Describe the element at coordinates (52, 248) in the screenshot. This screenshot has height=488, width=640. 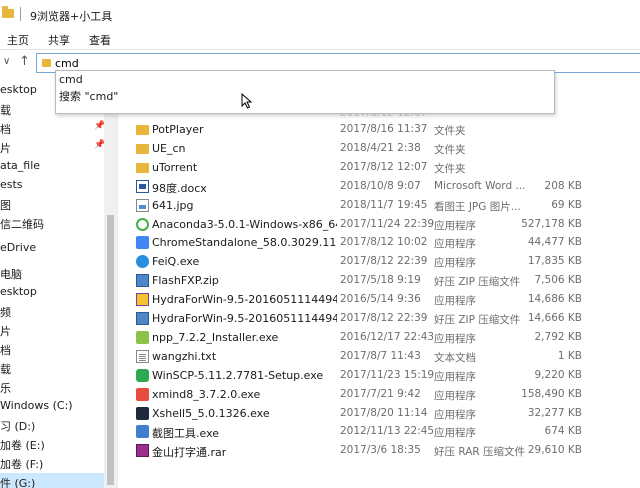
I see `sidebar-item: eDrive` at that location.